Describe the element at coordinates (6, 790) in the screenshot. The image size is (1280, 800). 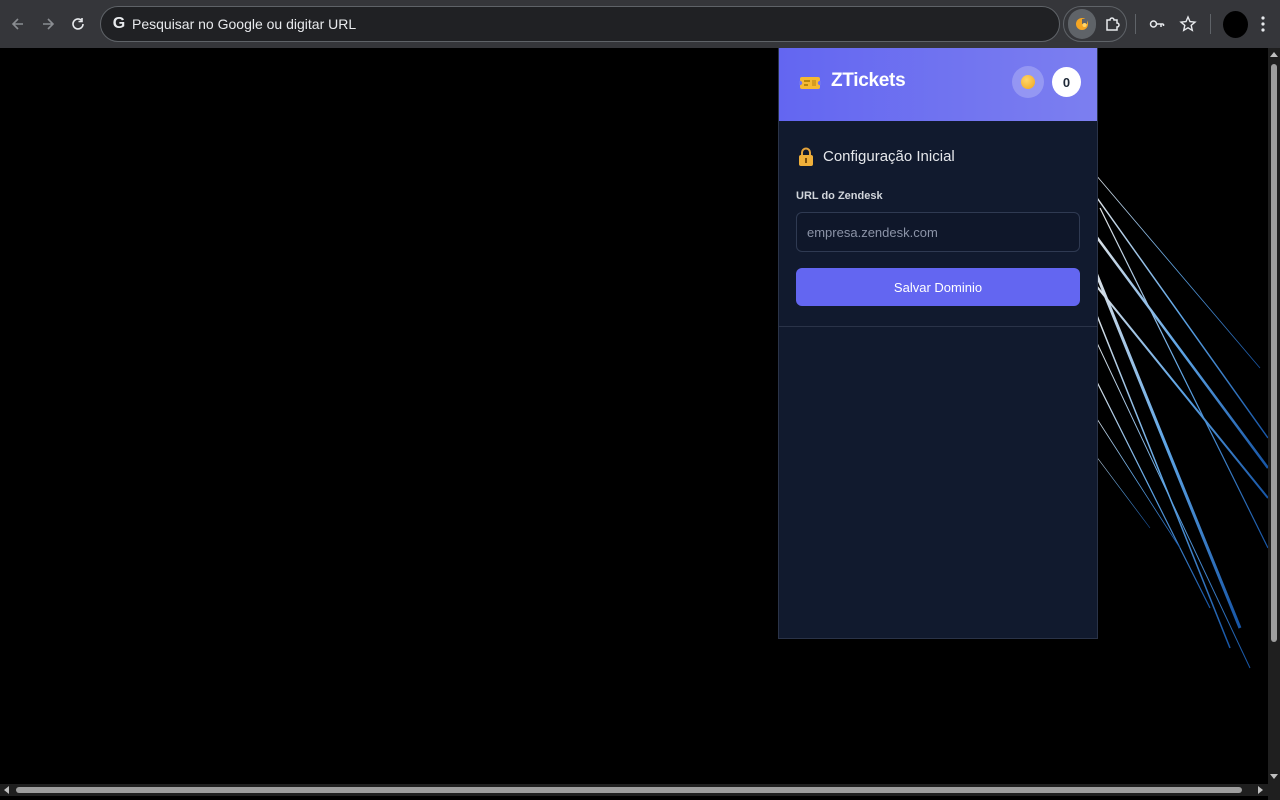
I see `scroll-left-arrow-icon` at that location.